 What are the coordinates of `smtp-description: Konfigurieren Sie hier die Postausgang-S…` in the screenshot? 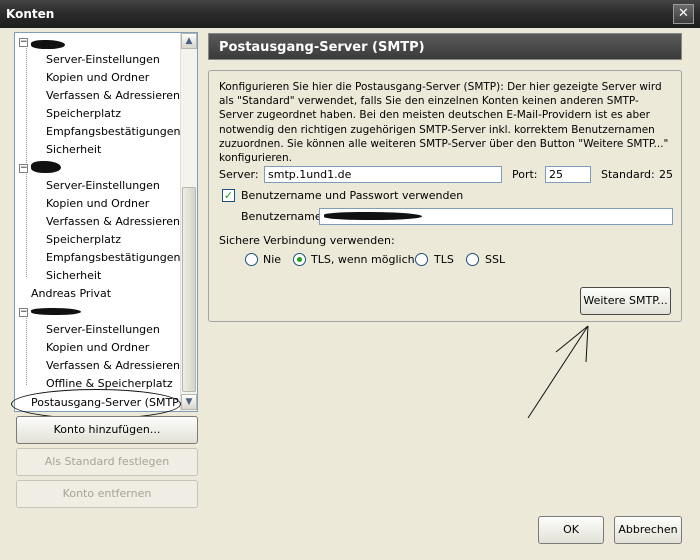 It's located at (444, 123).